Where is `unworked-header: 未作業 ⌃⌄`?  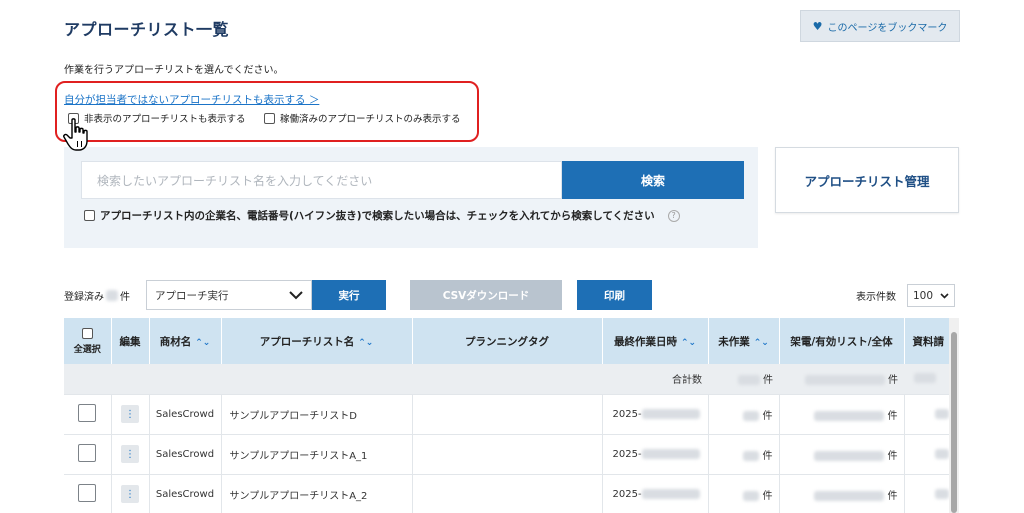
unworked-header: 未作業 ⌃⌄ is located at coordinates (744, 341).